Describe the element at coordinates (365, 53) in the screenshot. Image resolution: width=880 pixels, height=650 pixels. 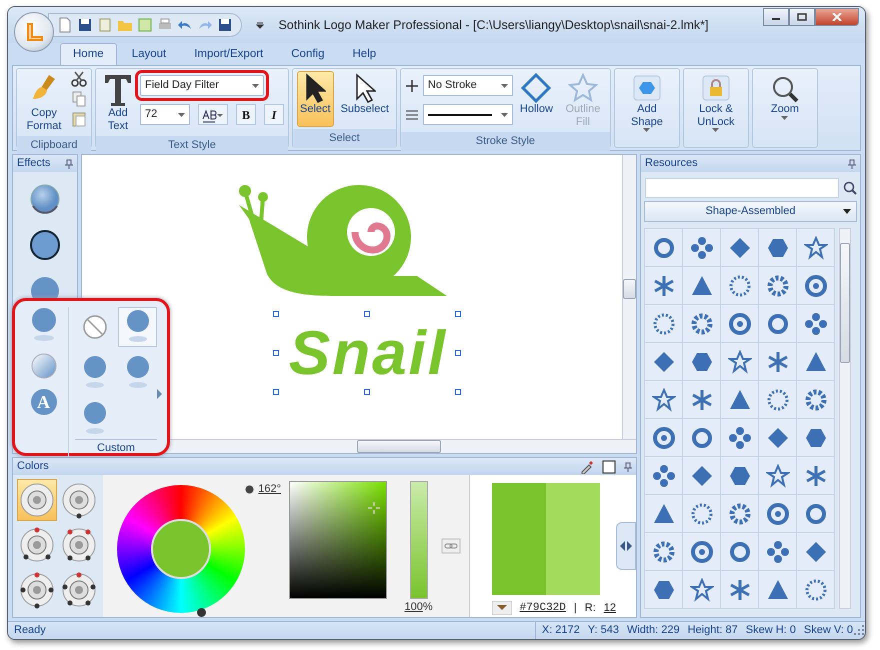
I see `ribbon-tab: Help` at that location.